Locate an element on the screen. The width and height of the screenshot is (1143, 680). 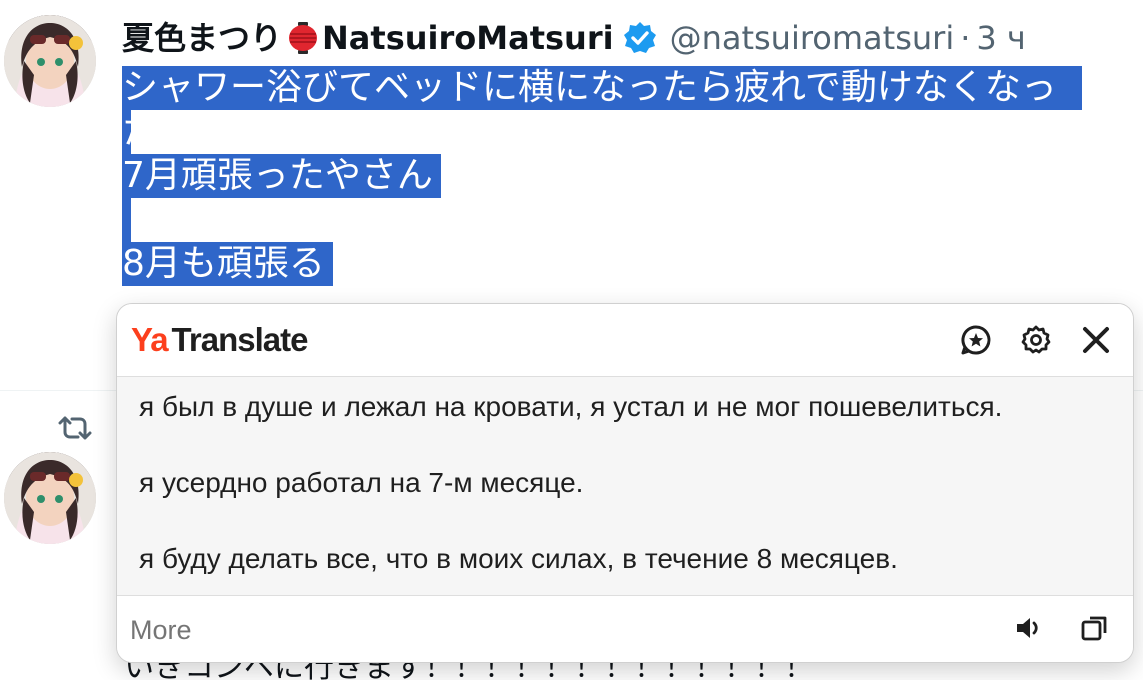
verified-badge-icon is located at coordinates (640, 38).